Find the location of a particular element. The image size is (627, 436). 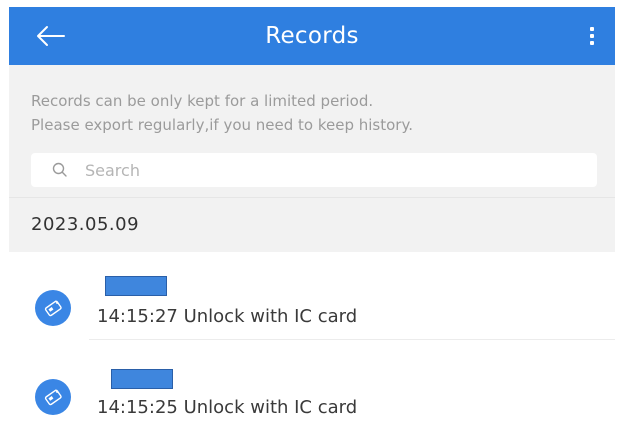

page-title: Records is located at coordinates (312, 36).